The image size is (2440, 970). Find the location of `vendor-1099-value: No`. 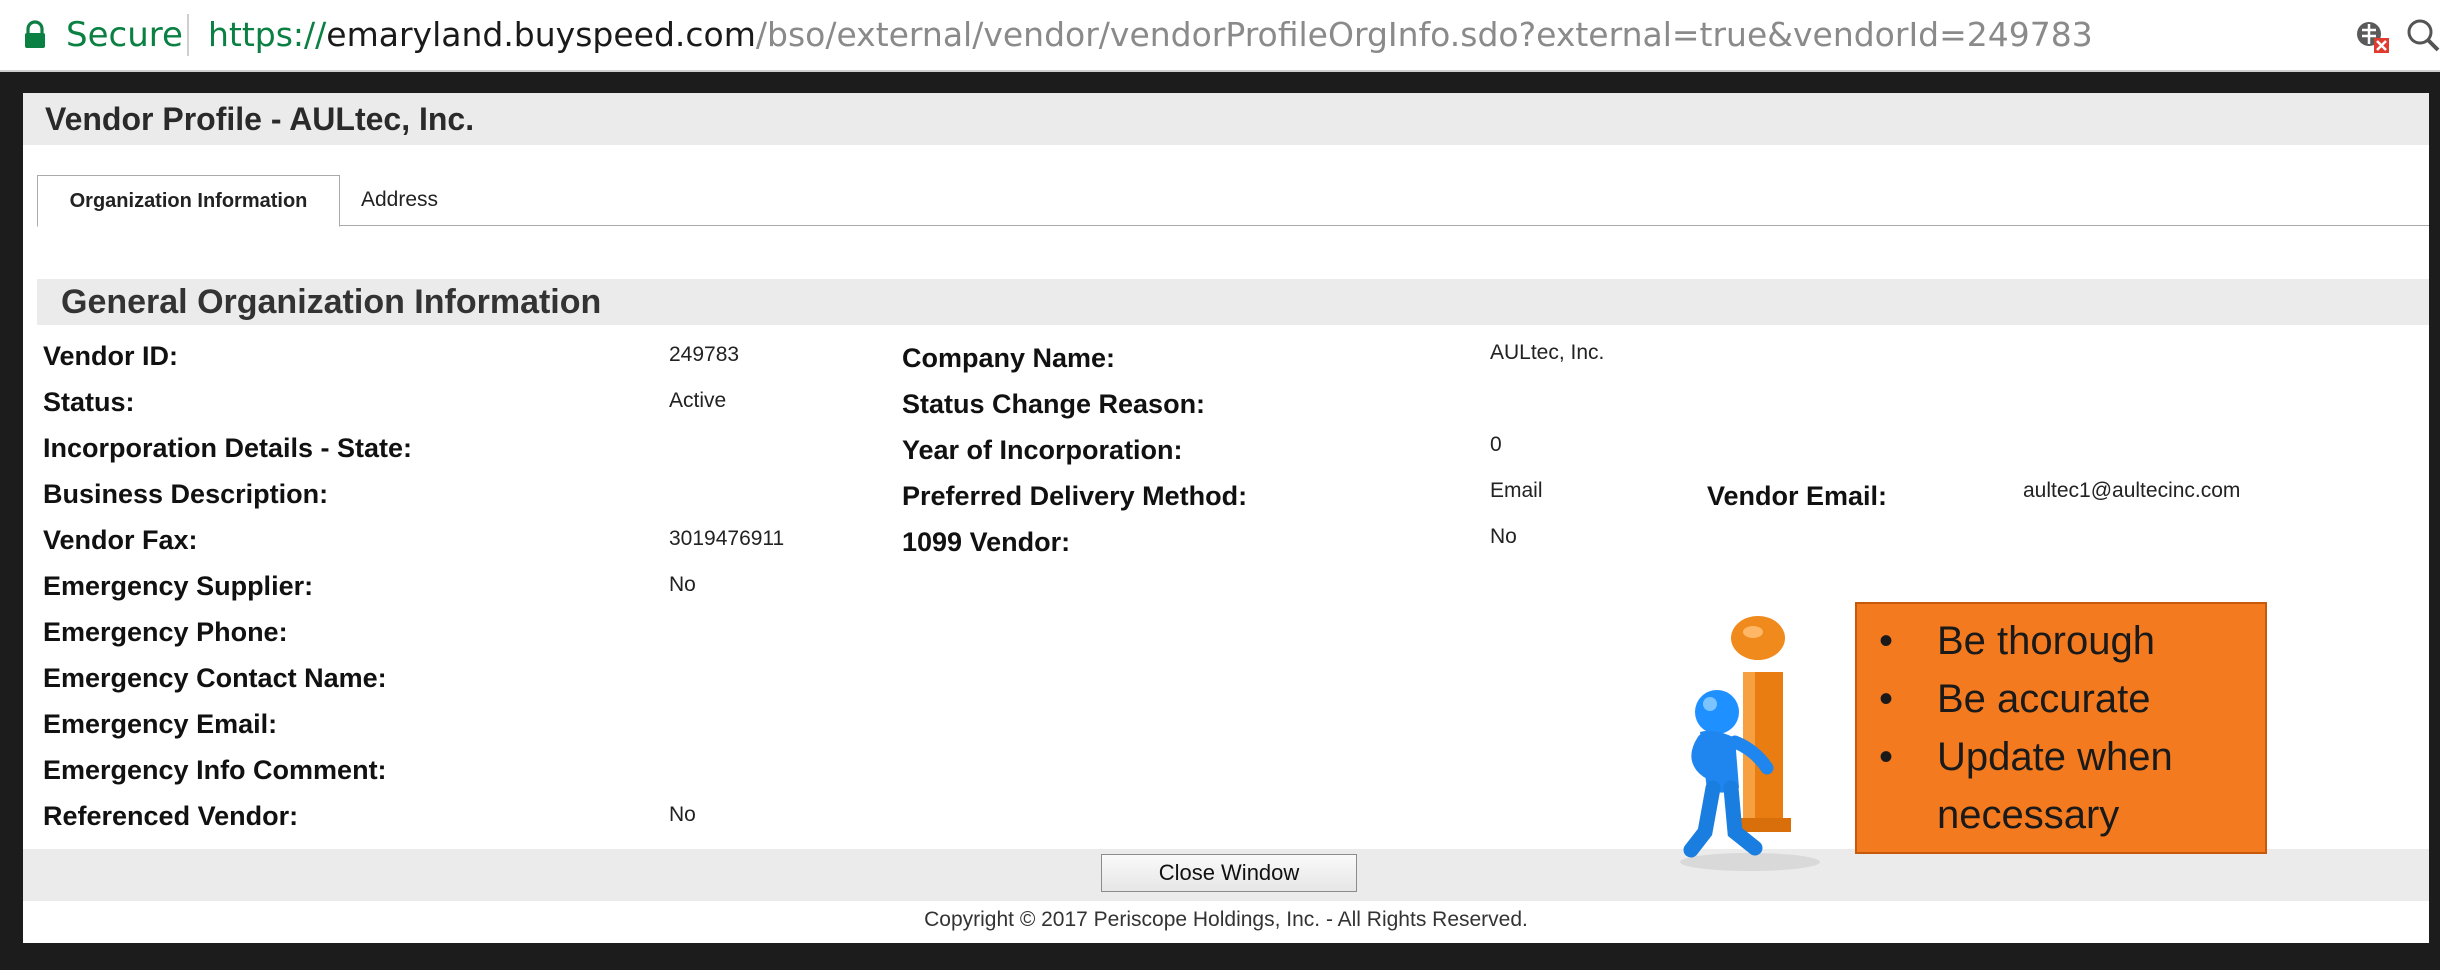

vendor-1099-value: No is located at coordinates (1503, 536).